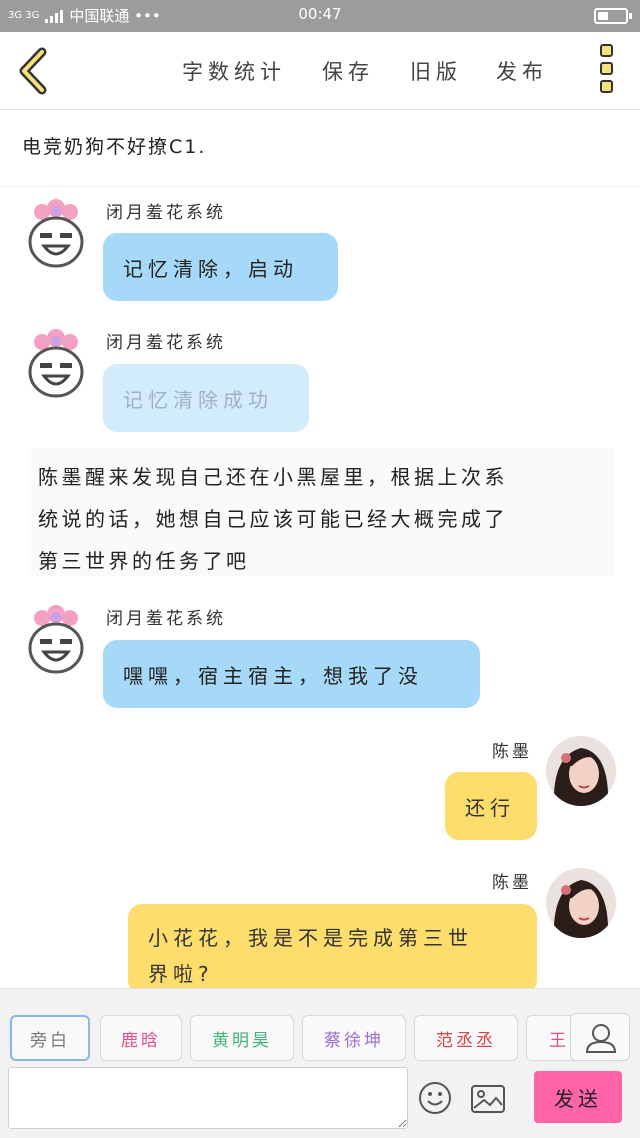  I want to click on message-bubble: 嘿嘿，宿主宿主，想我了没, so click(291, 674).